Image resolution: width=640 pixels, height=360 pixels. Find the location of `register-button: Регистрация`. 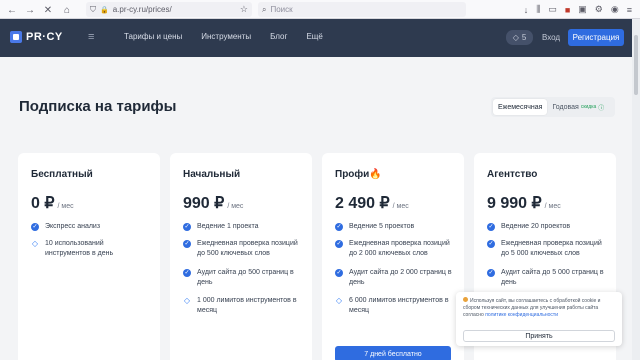

register-button: Регистрация is located at coordinates (596, 37).